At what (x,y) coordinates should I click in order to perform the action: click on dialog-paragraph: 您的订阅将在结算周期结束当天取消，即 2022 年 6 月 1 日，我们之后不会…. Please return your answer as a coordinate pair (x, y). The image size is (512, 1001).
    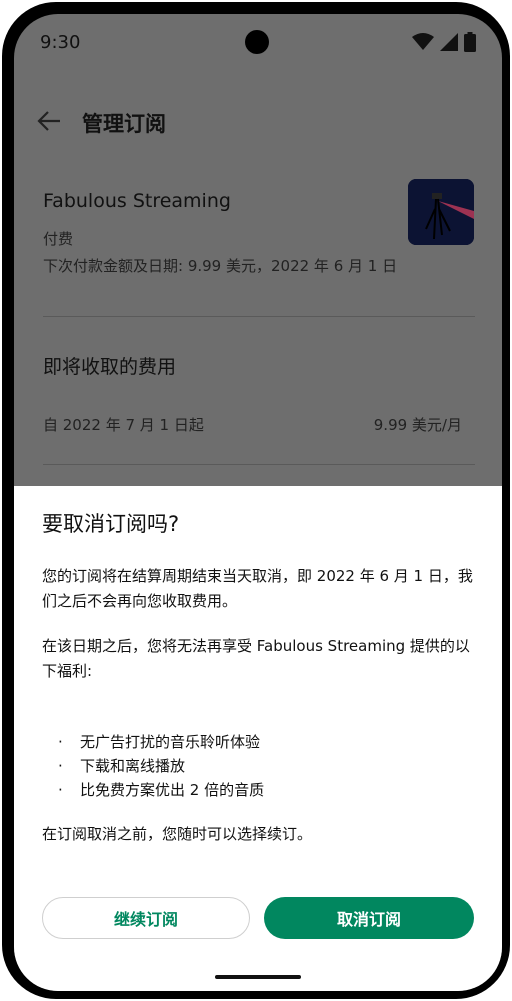
    Looking at the image, I should click on (257, 588).